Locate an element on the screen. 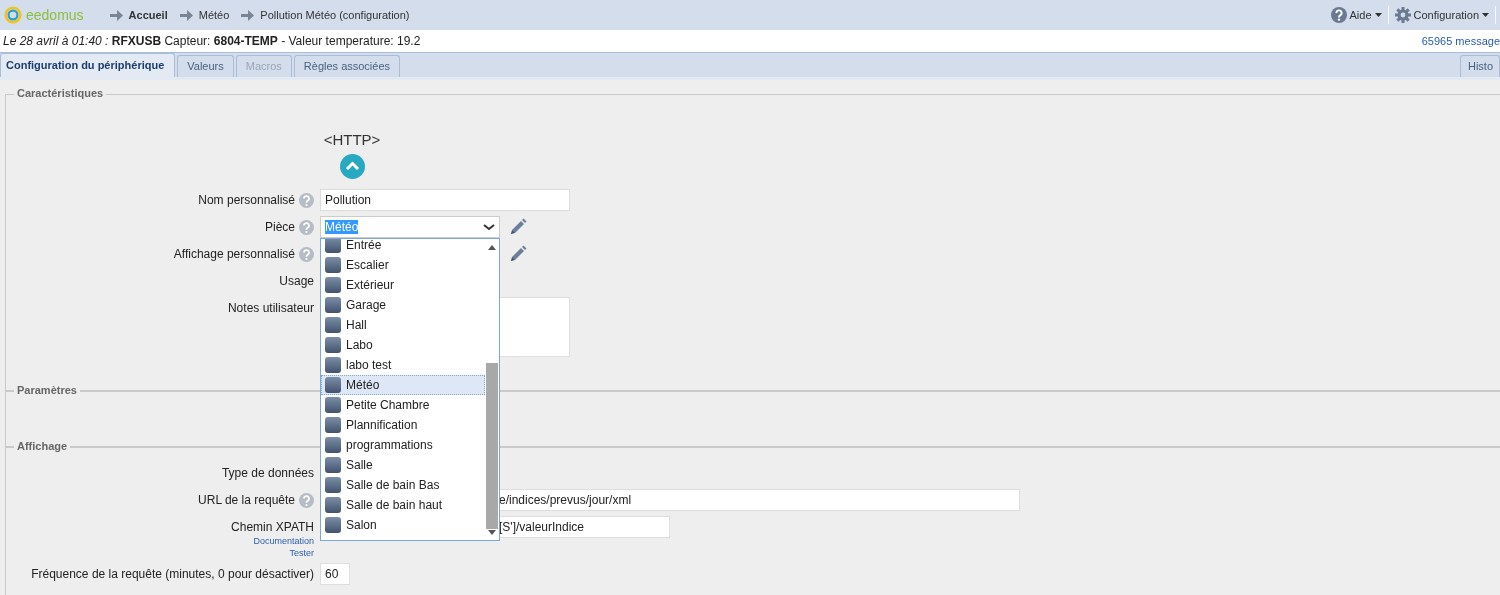  field-label: Nom personnalisé is located at coordinates (246, 200).